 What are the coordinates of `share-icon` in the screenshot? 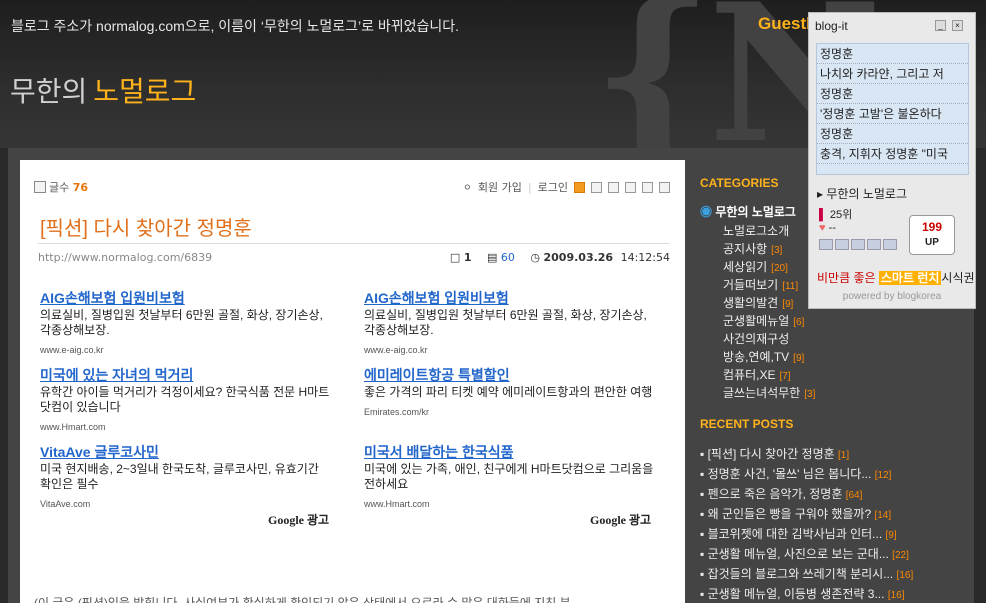 It's located at (858, 244).